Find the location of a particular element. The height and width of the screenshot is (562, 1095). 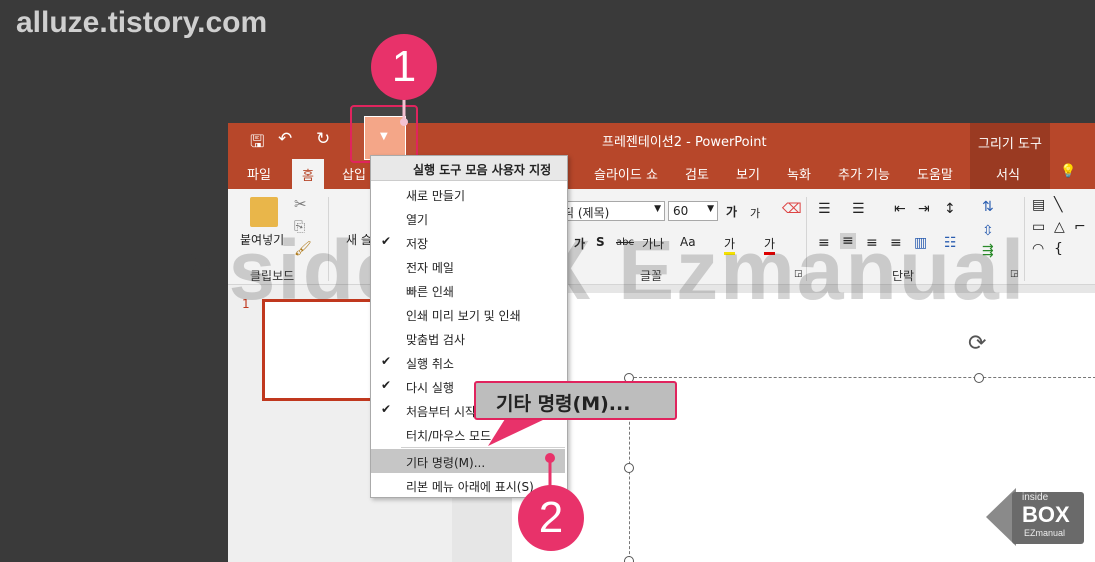

badge-2-pointer-dot is located at coordinates (550, 458).